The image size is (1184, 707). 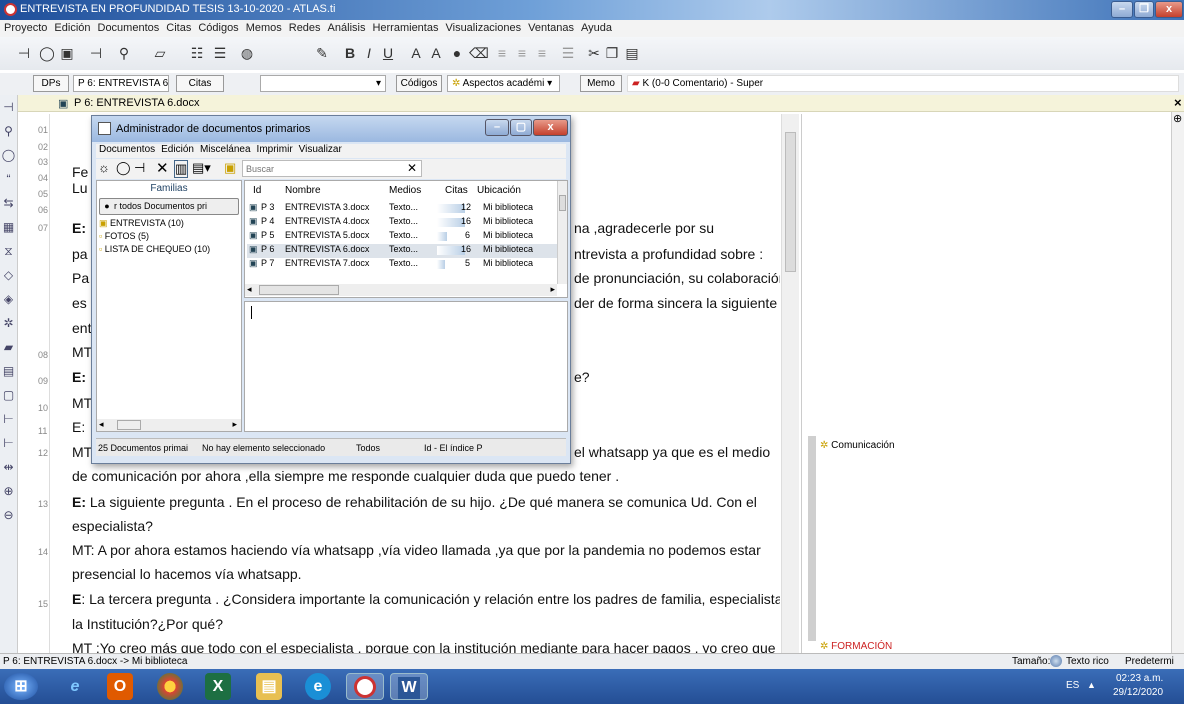 What do you see at coordinates (521, 127) in the screenshot?
I see `dialog-maximize-button: ▢` at bounding box center [521, 127].